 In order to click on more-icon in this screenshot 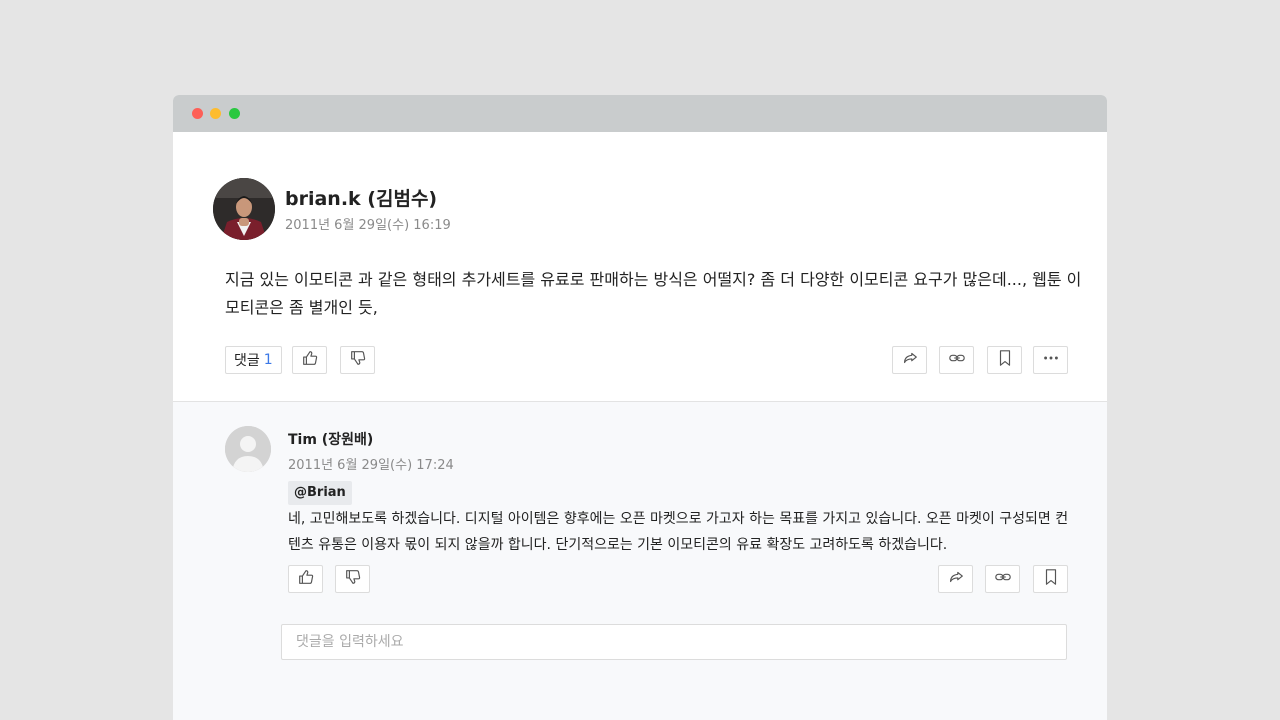, I will do `click(1051, 360)`.